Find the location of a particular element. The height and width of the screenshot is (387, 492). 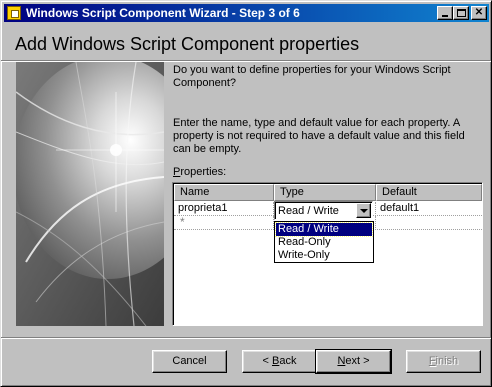

type-combobox: Read / Write is located at coordinates (323, 210).